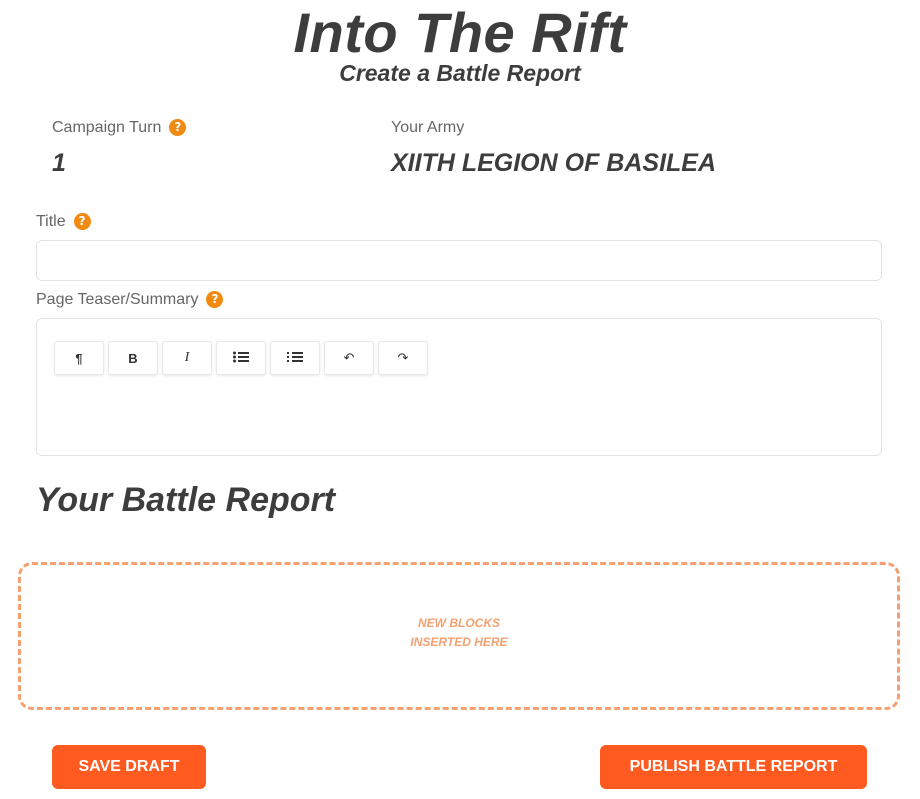  I want to click on ordered-list-button, so click(295, 358).